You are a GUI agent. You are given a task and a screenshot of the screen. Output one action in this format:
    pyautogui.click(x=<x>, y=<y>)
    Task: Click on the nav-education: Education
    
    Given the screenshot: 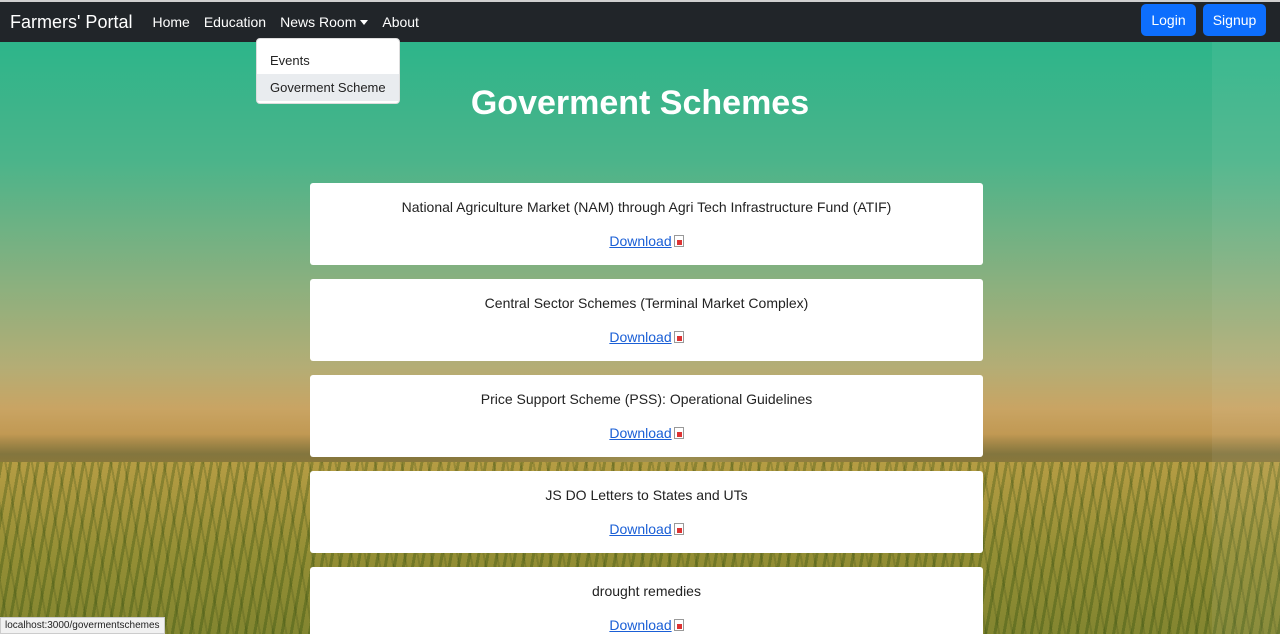 What is the action you would take?
    pyautogui.click(x=235, y=22)
    